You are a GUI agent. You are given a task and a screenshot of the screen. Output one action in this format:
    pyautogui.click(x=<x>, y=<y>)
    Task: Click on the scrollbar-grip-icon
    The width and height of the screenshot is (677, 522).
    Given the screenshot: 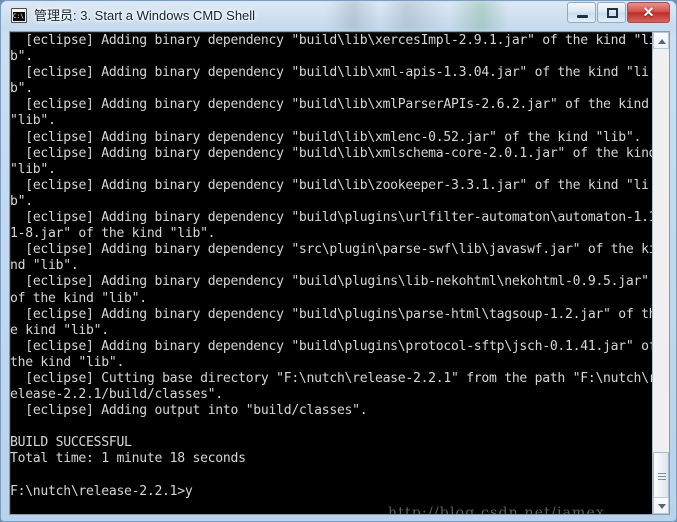 What is the action you would take?
    pyautogui.click(x=662, y=473)
    